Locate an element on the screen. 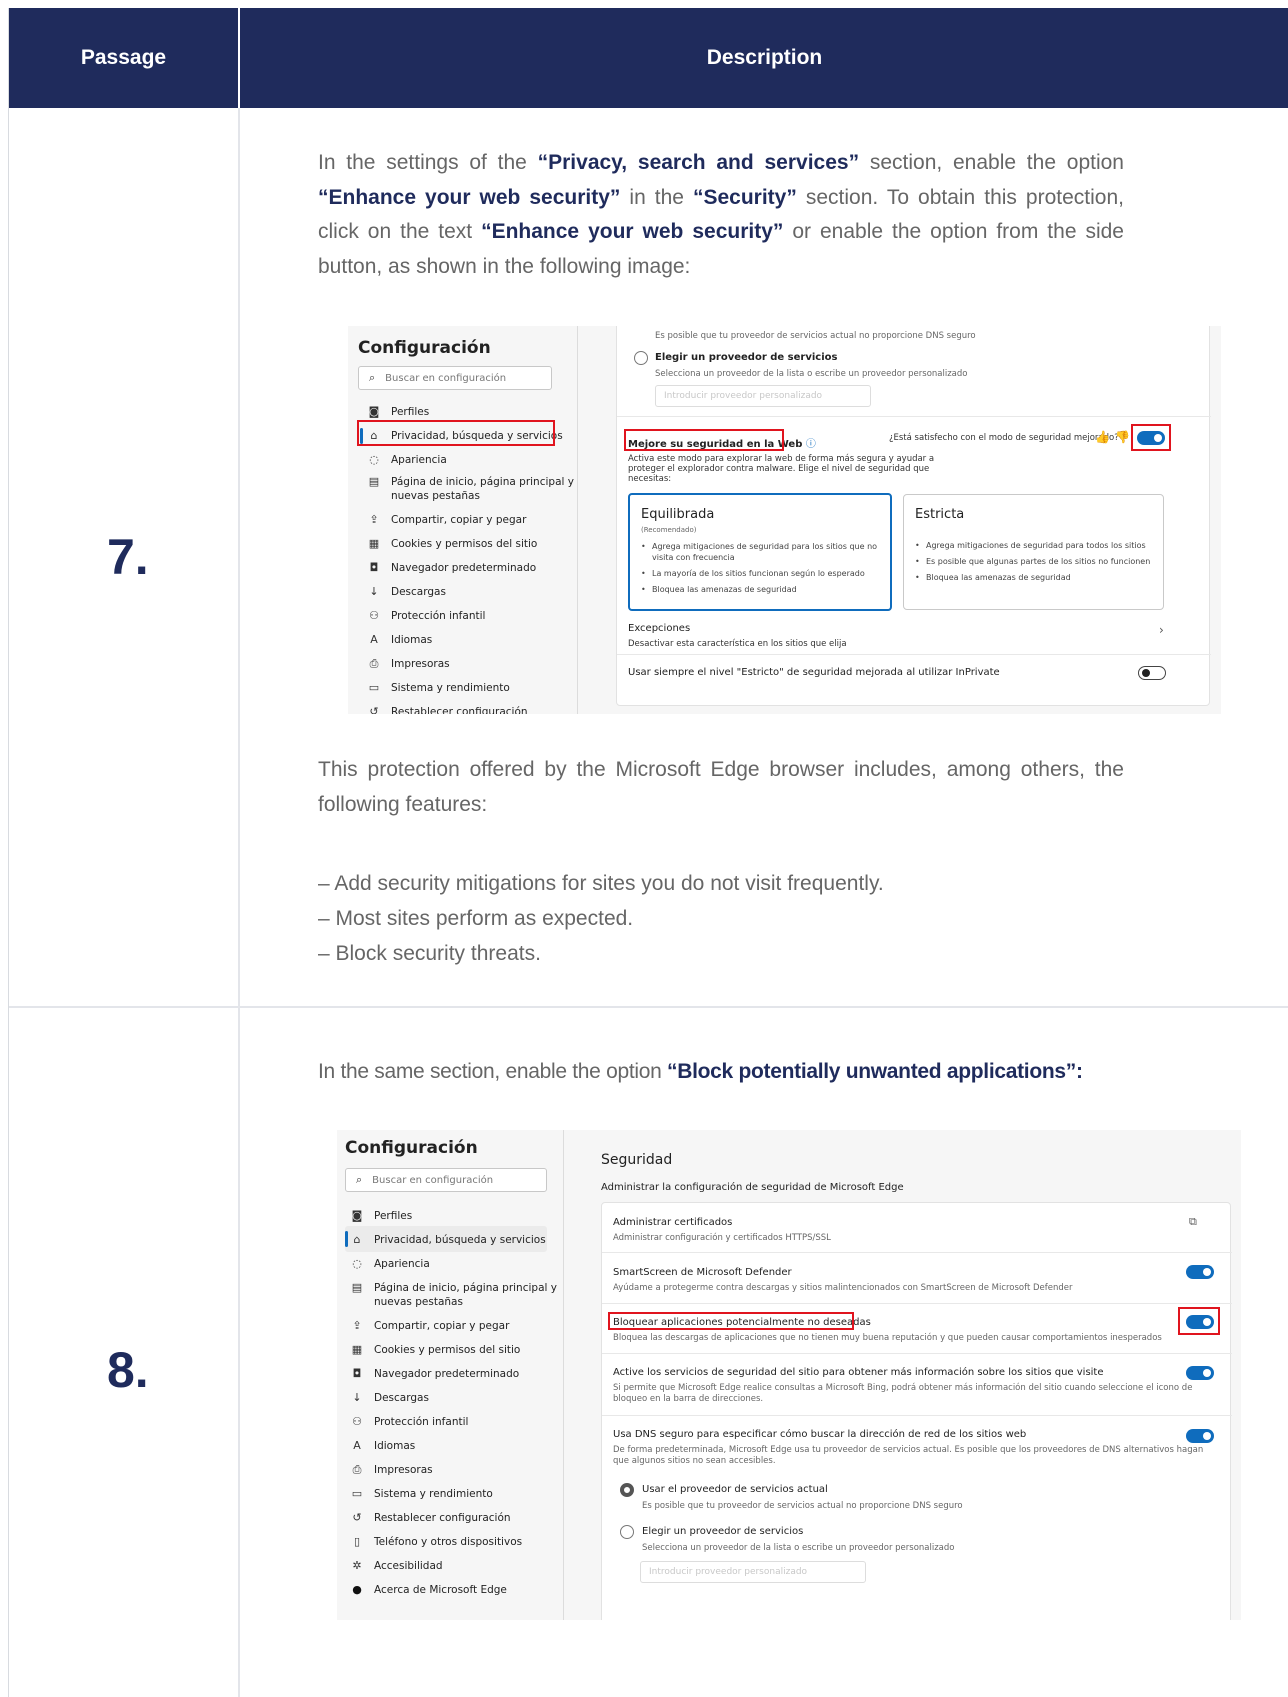  section-title: Seguridad is located at coordinates (637, 1160).